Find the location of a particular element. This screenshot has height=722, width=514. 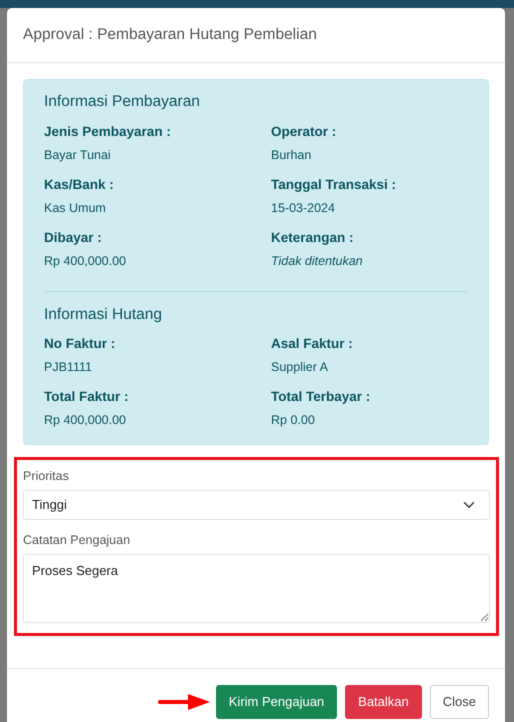

section-heading: Informasi Hutang is located at coordinates (104, 315).